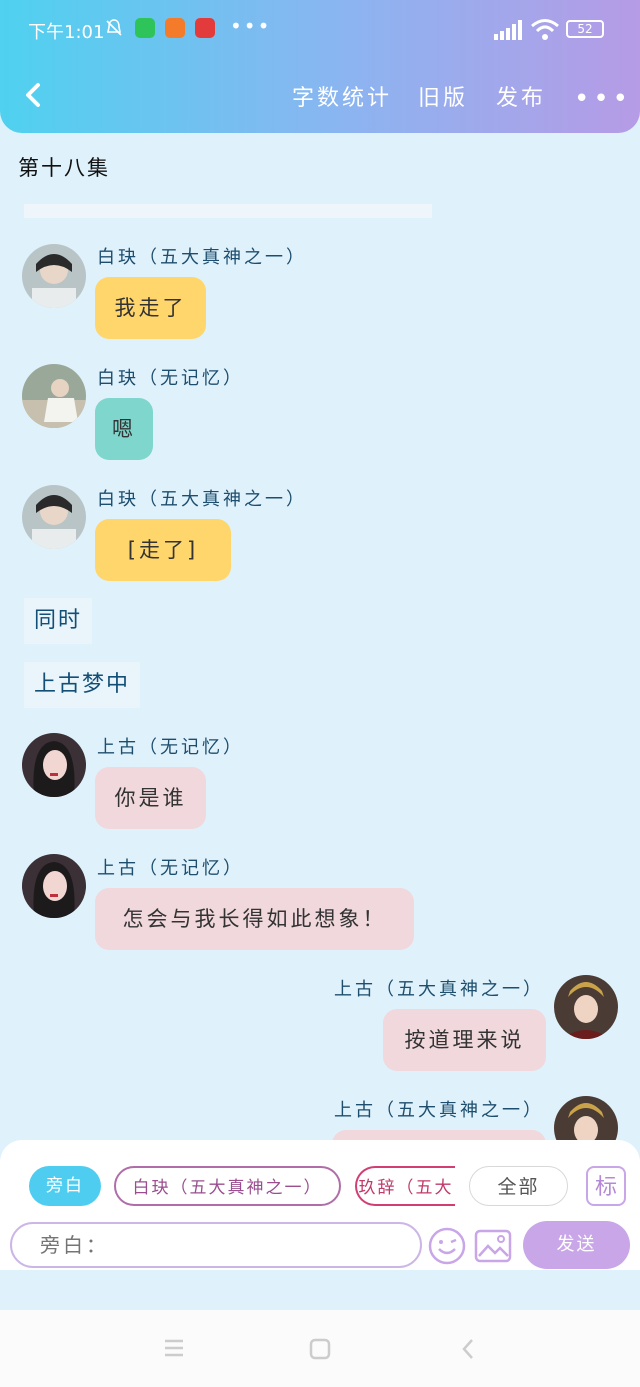  What do you see at coordinates (124, 429) in the screenshot?
I see `message-bubble: 嗯` at bounding box center [124, 429].